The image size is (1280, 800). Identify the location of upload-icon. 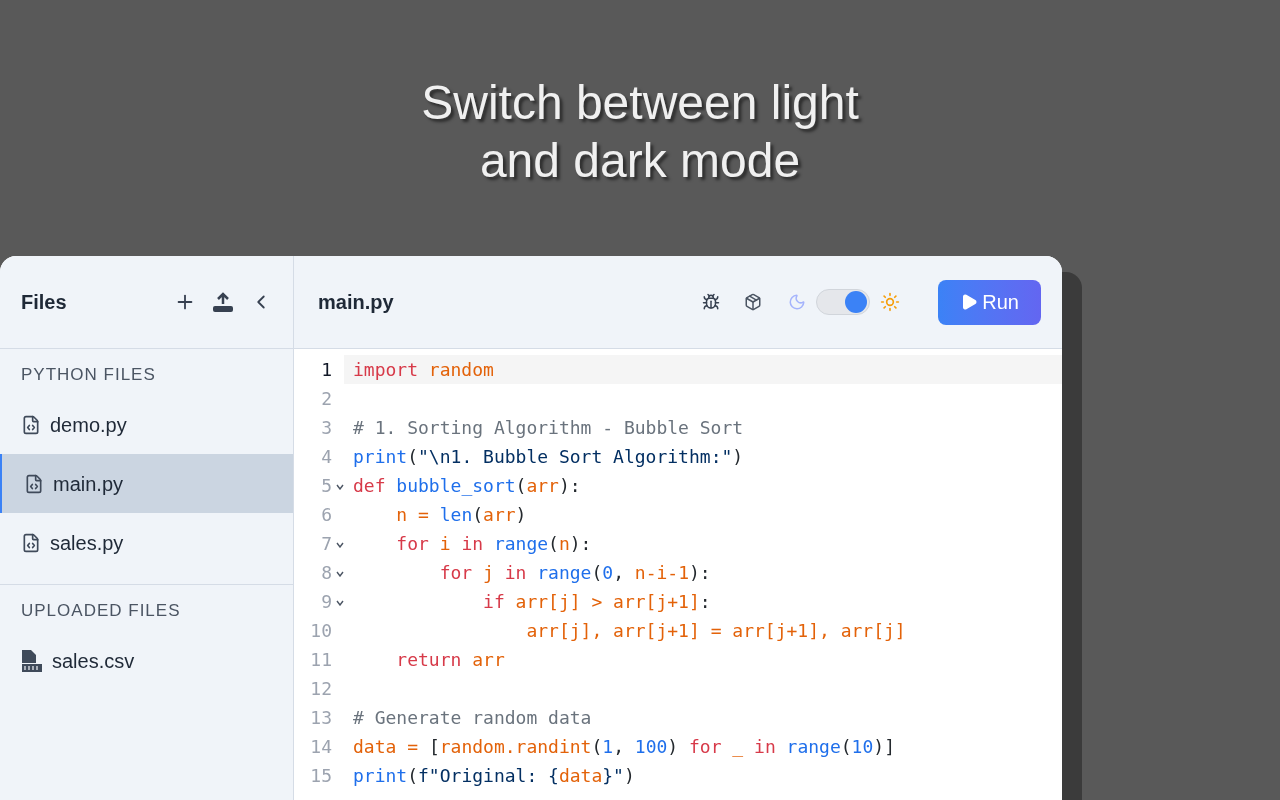
(223, 302).